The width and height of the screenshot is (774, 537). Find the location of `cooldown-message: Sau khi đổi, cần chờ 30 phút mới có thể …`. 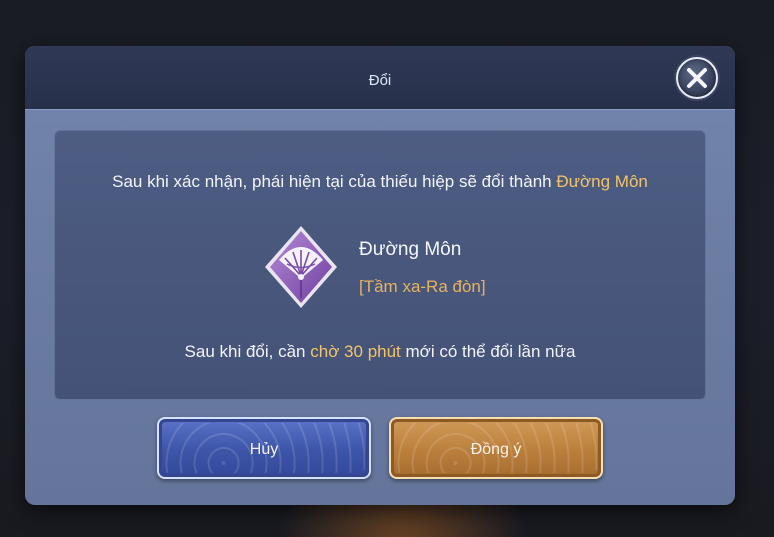

cooldown-message: Sau khi đổi, cần chờ 30 phút mới có thể … is located at coordinates (380, 352).